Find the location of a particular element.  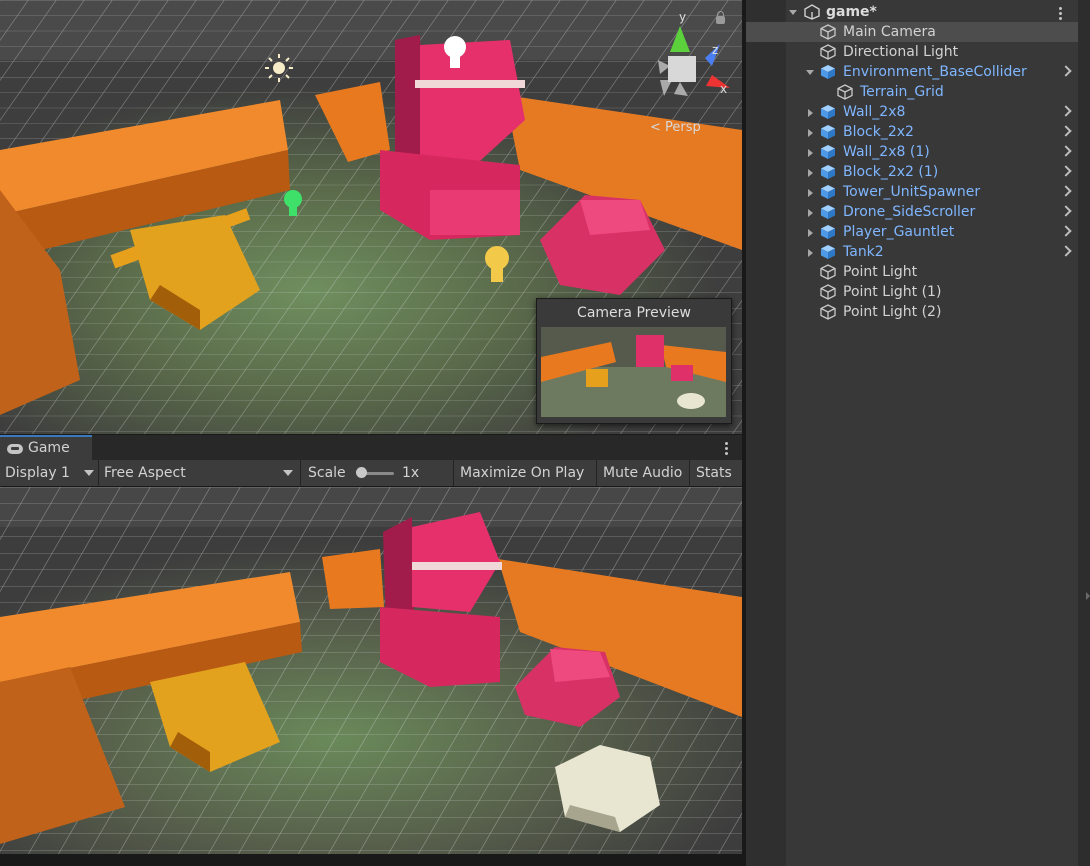

hierarchy-item: Point Light (2) is located at coordinates (912, 312).